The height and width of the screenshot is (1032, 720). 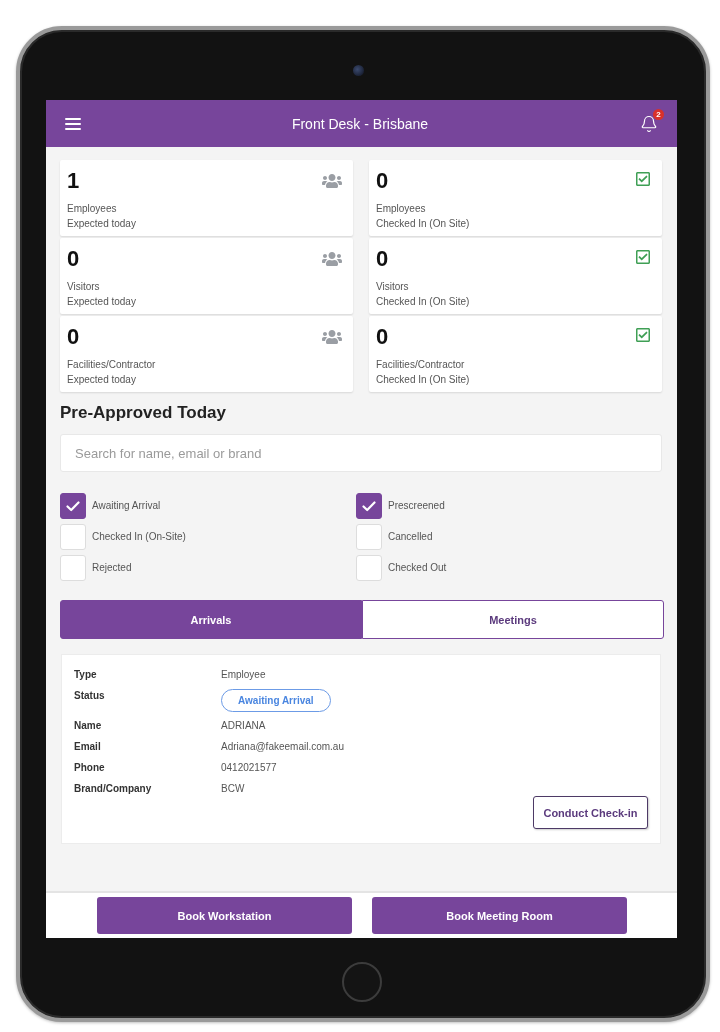 What do you see at coordinates (276, 700) in the screenshot?
I see `status-badge: Awaiting Arrival` at bounding box center [276, 700].